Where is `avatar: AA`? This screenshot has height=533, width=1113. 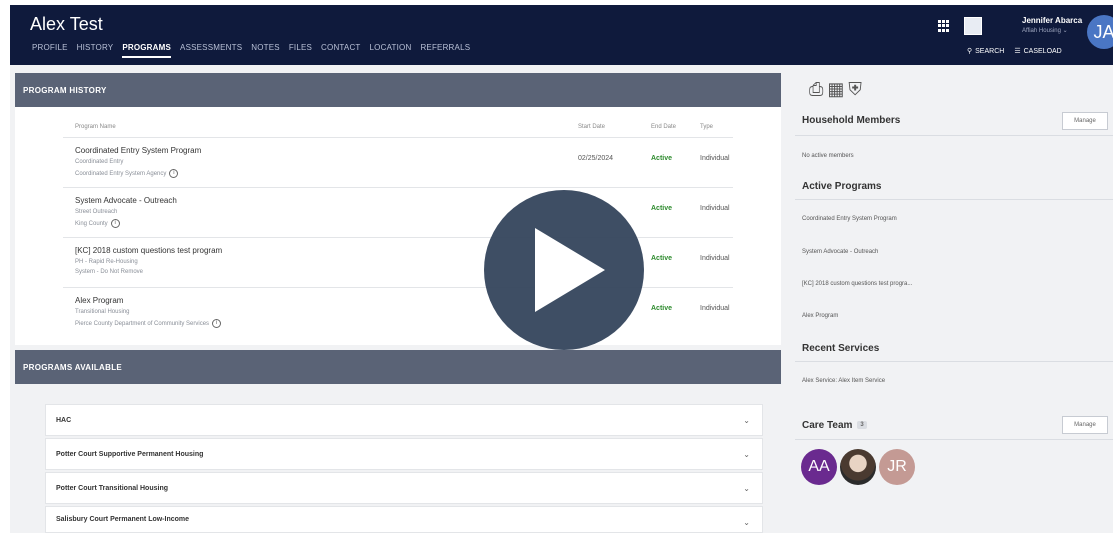 avatar: AA is located at coordinates (819, 467).